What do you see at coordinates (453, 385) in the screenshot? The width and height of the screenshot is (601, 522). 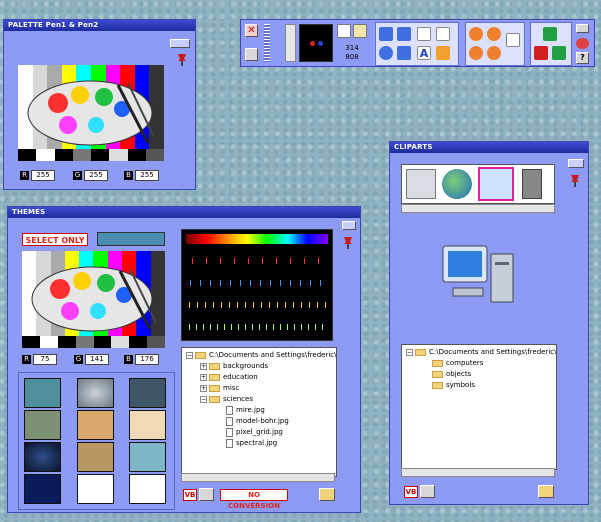 I see `tree-folder-item: symbols` at bounding box center [453, 385].